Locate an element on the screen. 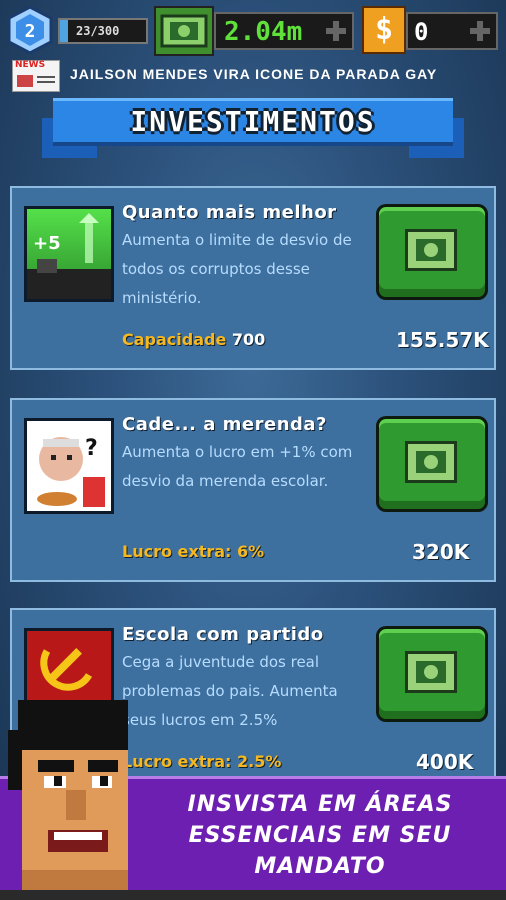 Image resolution: width=506 pixels, height=900 pixels. stat-value: 6% is located at coordinates (251, 551).